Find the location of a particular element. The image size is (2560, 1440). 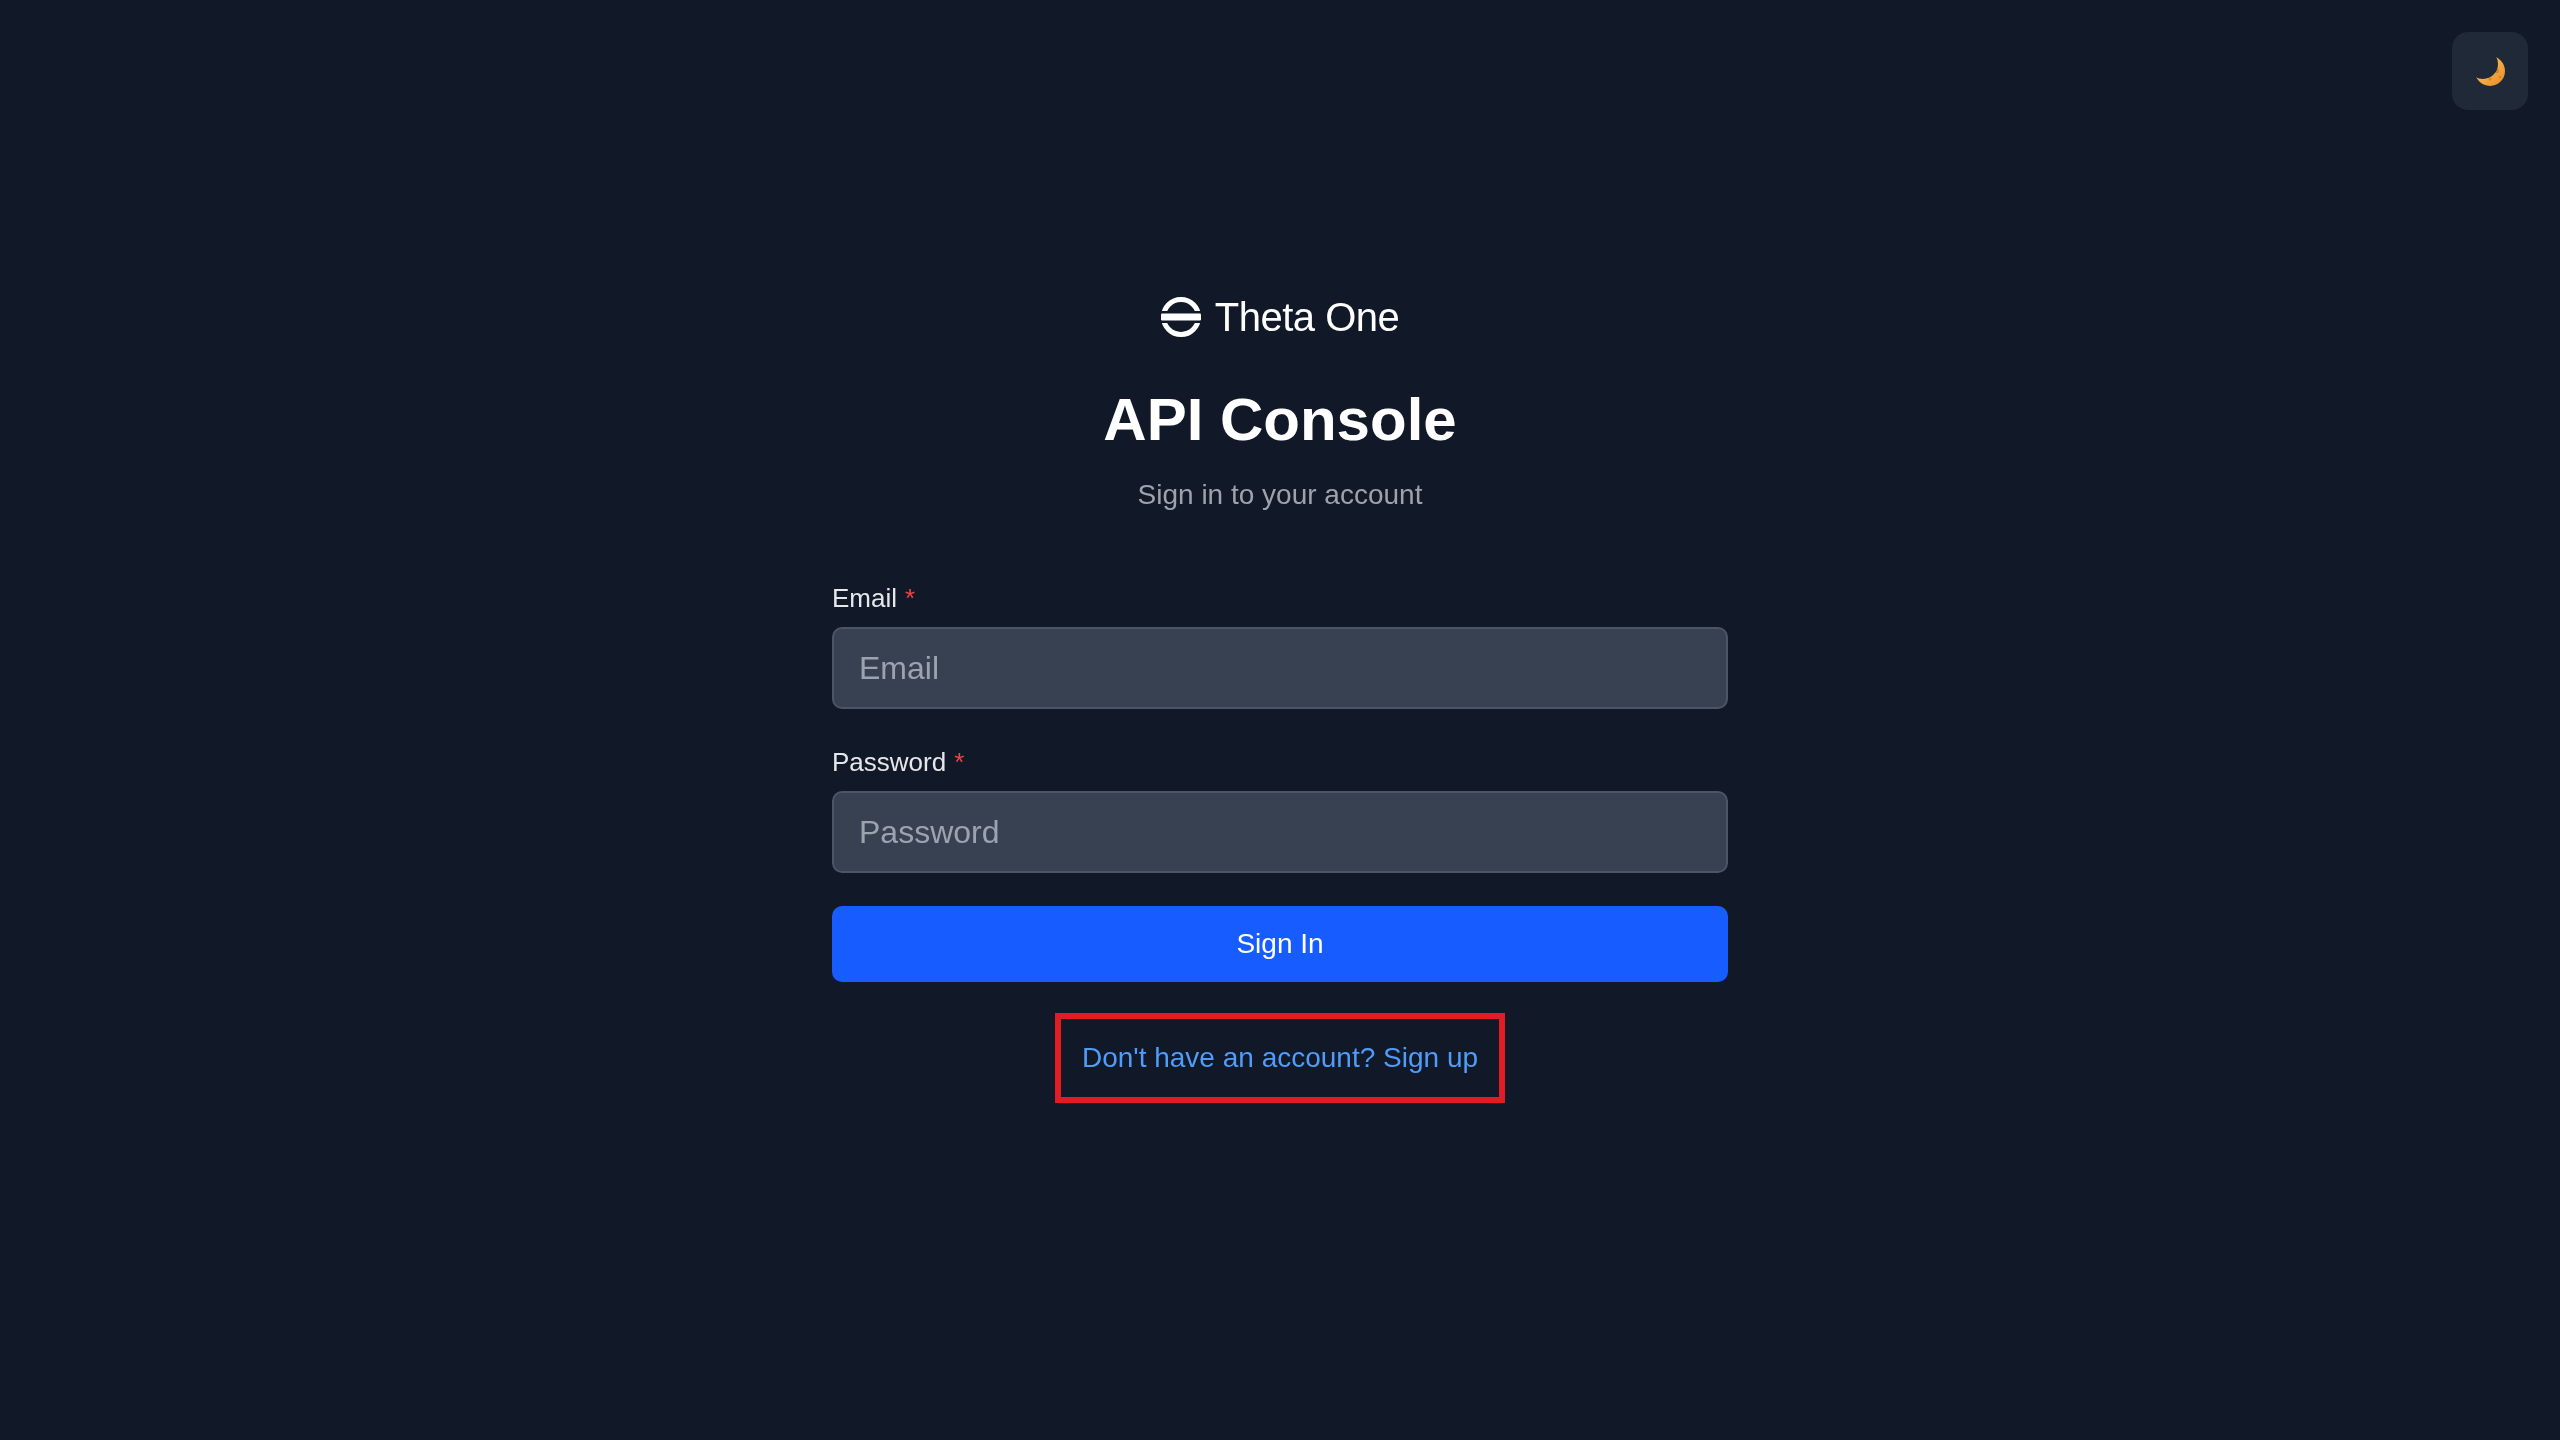

page-subtitle: Sign in to your account is located at coordinates (1280, 495).